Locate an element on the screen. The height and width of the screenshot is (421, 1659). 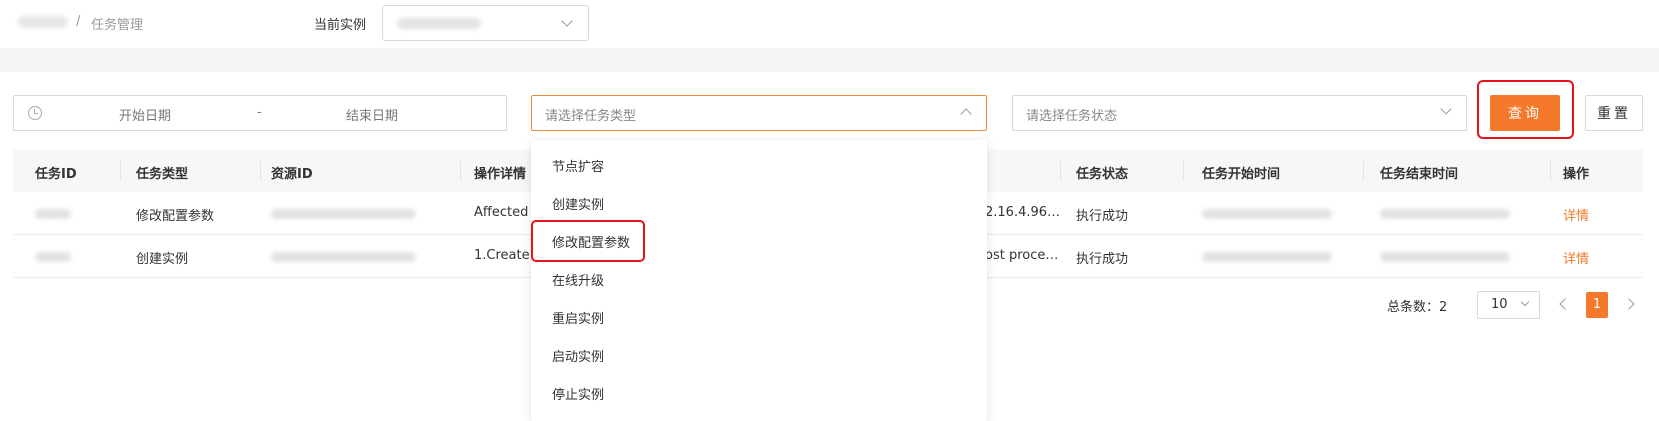
chevron-right-icon is located at coordinates (1629, 304).